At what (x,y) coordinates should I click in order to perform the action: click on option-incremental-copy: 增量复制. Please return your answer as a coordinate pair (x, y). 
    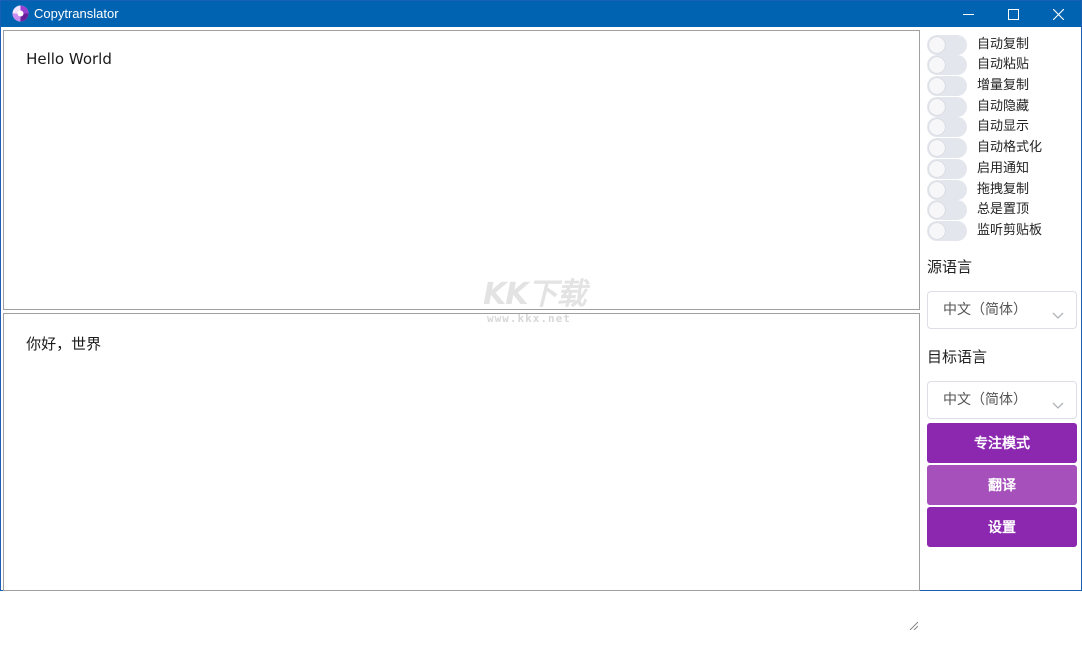
    Looking at the image, I should click on (1002, 85).